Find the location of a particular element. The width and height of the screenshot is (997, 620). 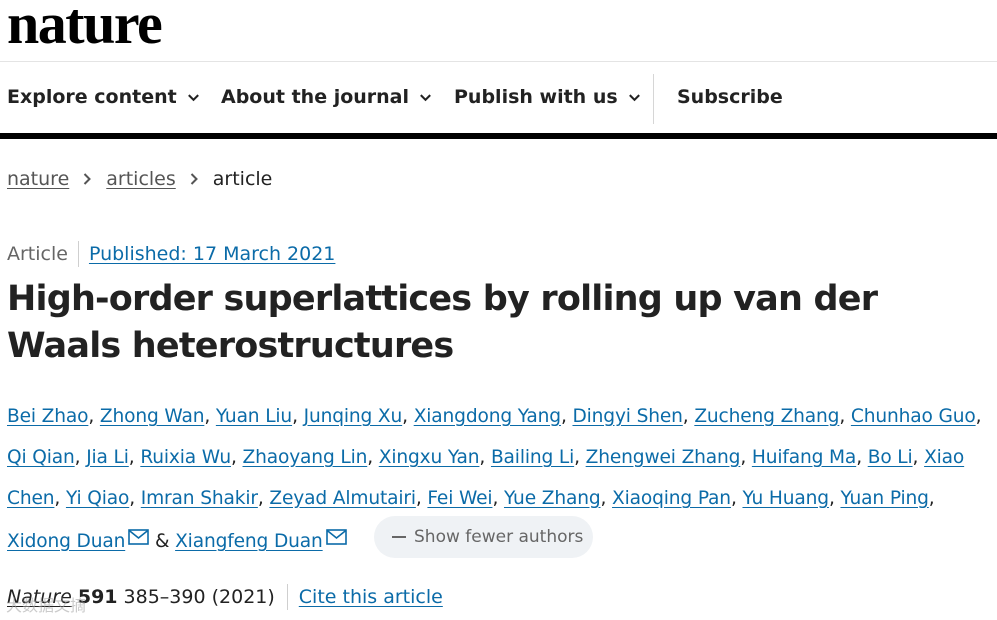

nav-about-journal: About the journal is located at coordinates (327, 97).